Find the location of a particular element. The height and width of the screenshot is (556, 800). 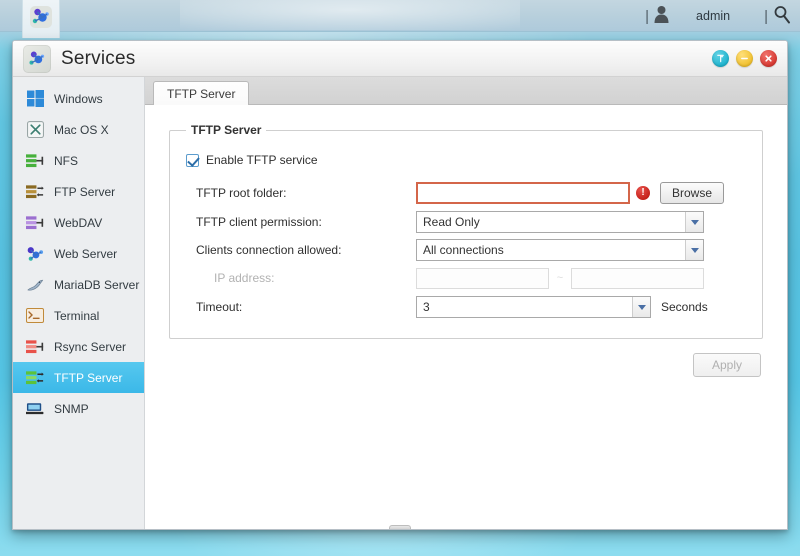

clients-allowed-value: All connections is located at coordinates (463, 250).